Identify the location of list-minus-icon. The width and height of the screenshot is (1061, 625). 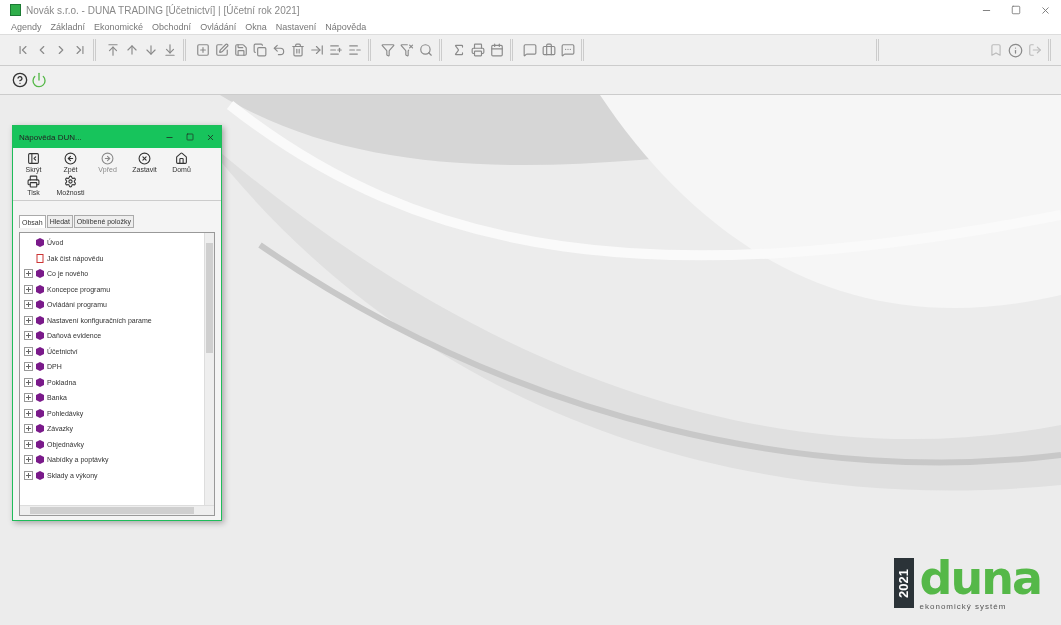
(355, 50).